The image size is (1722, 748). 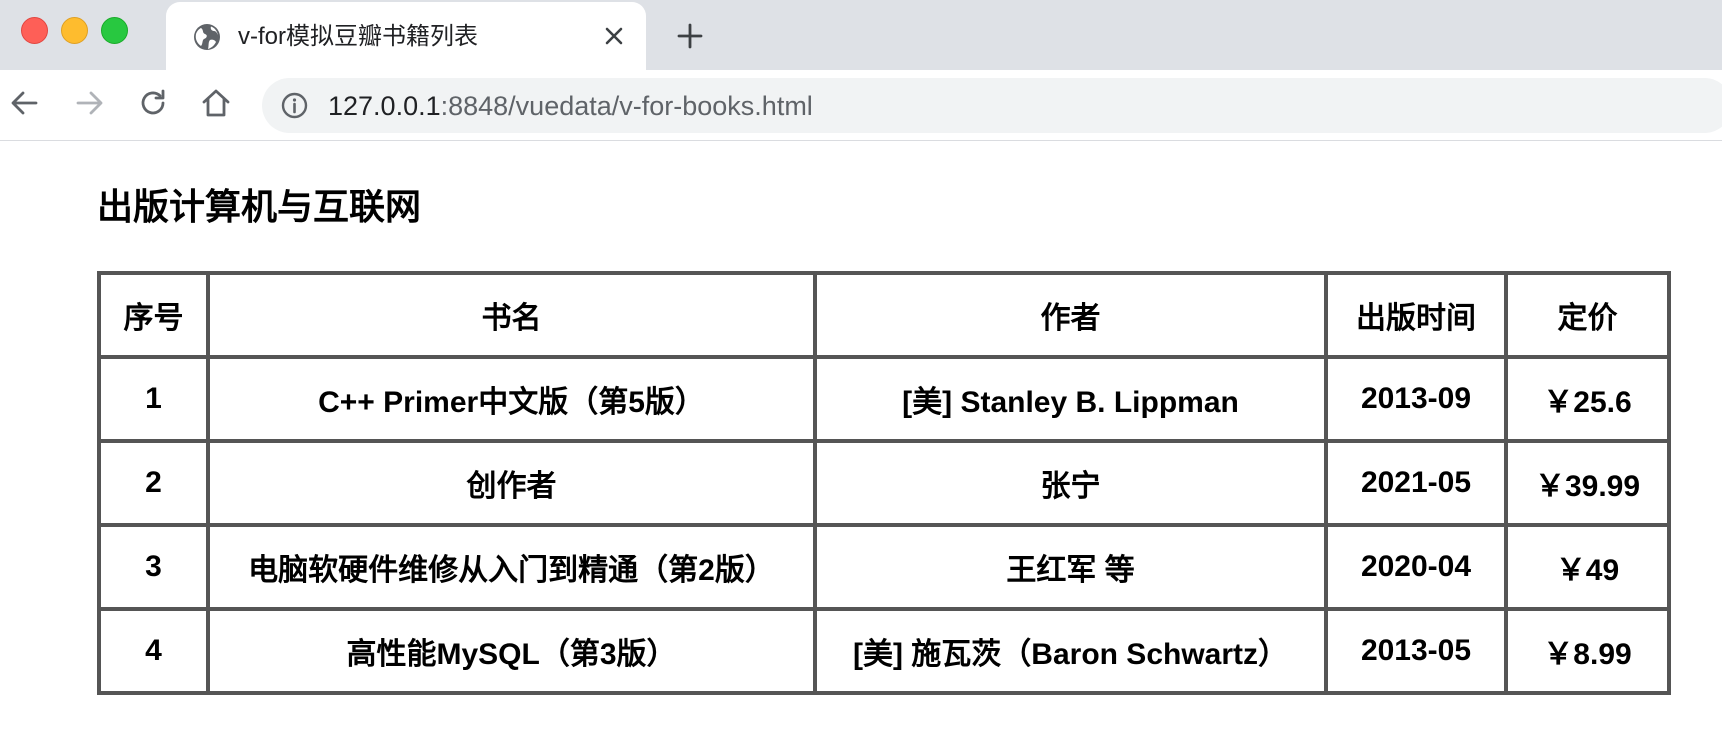 I want to click on column-header-author: 作者, so click(x=1070, y=315).